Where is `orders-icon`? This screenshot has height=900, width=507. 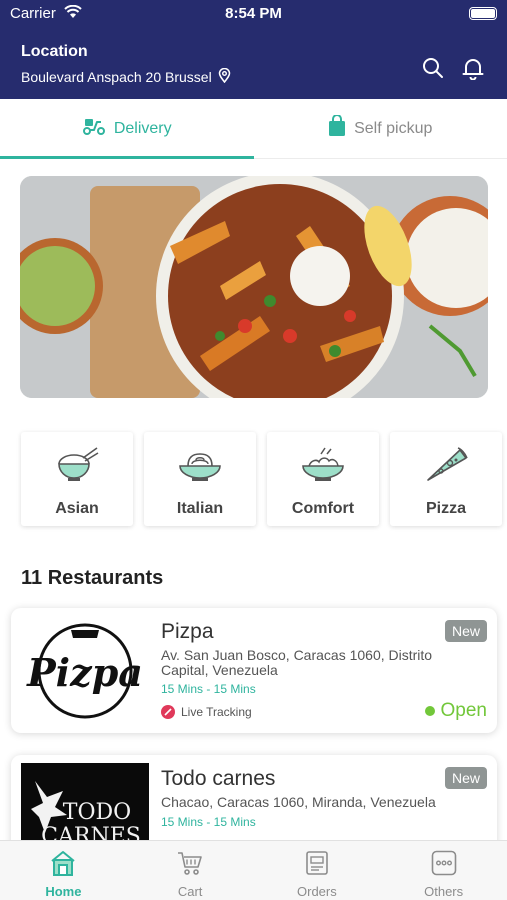 orders-icon is located at coordinates (317, 863).